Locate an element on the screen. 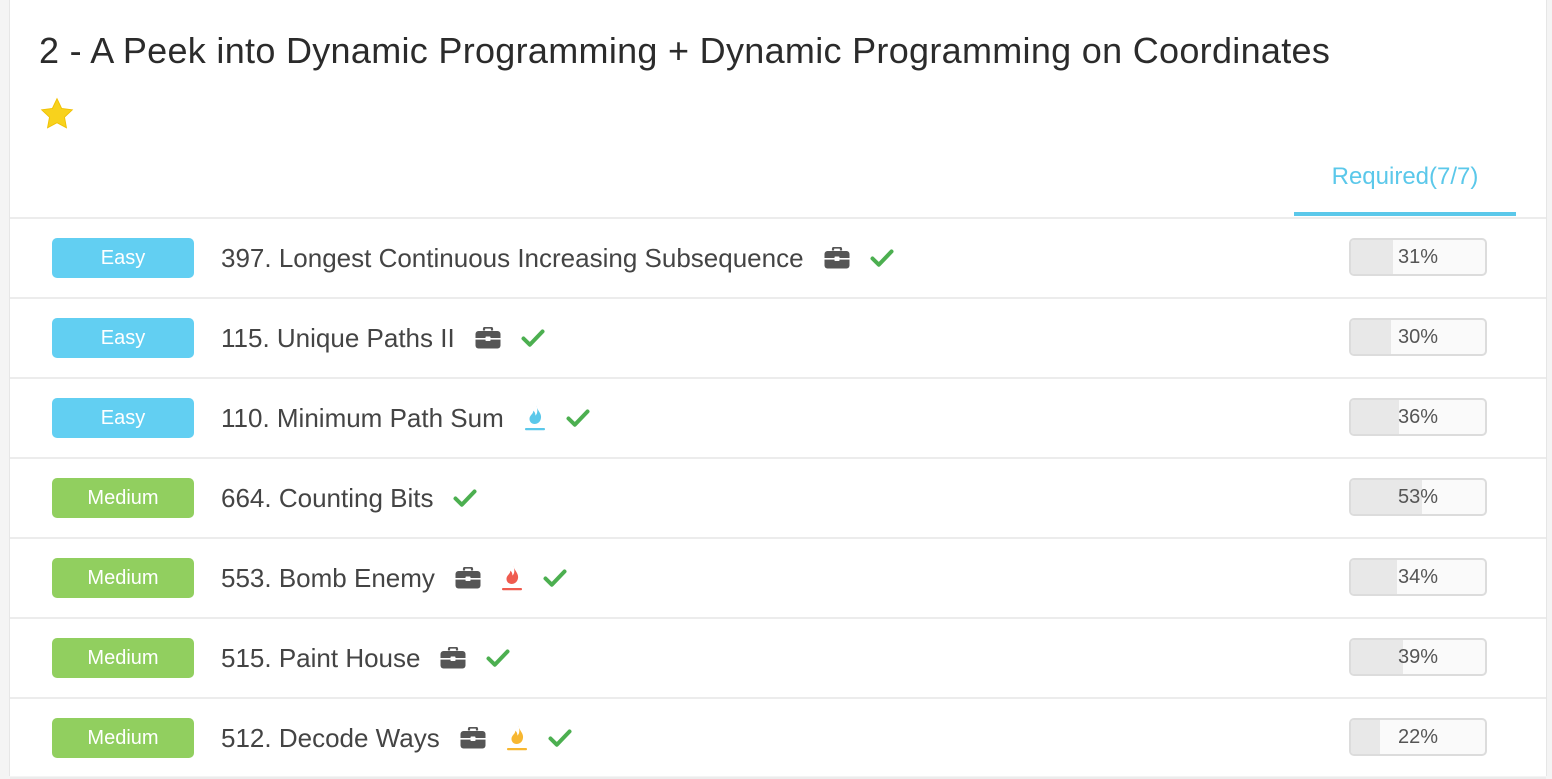 Image resolution: width=1552 pixels, height=779 pixels. acceptance-rate-label: 22% is located at coordinates (1418, 737).